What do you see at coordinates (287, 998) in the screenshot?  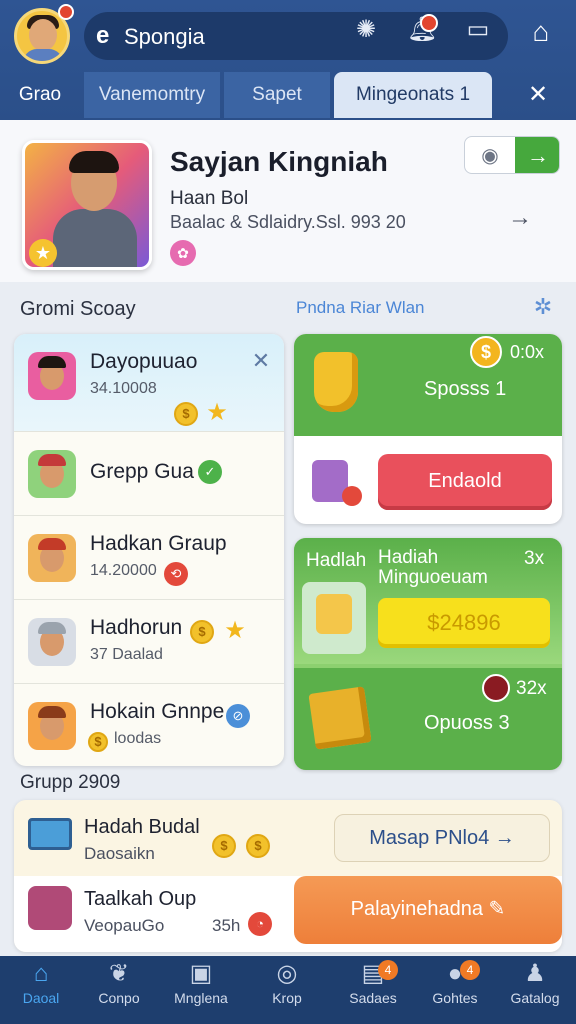 I see `nav-label: Krop` at bounding box center [287, 998].